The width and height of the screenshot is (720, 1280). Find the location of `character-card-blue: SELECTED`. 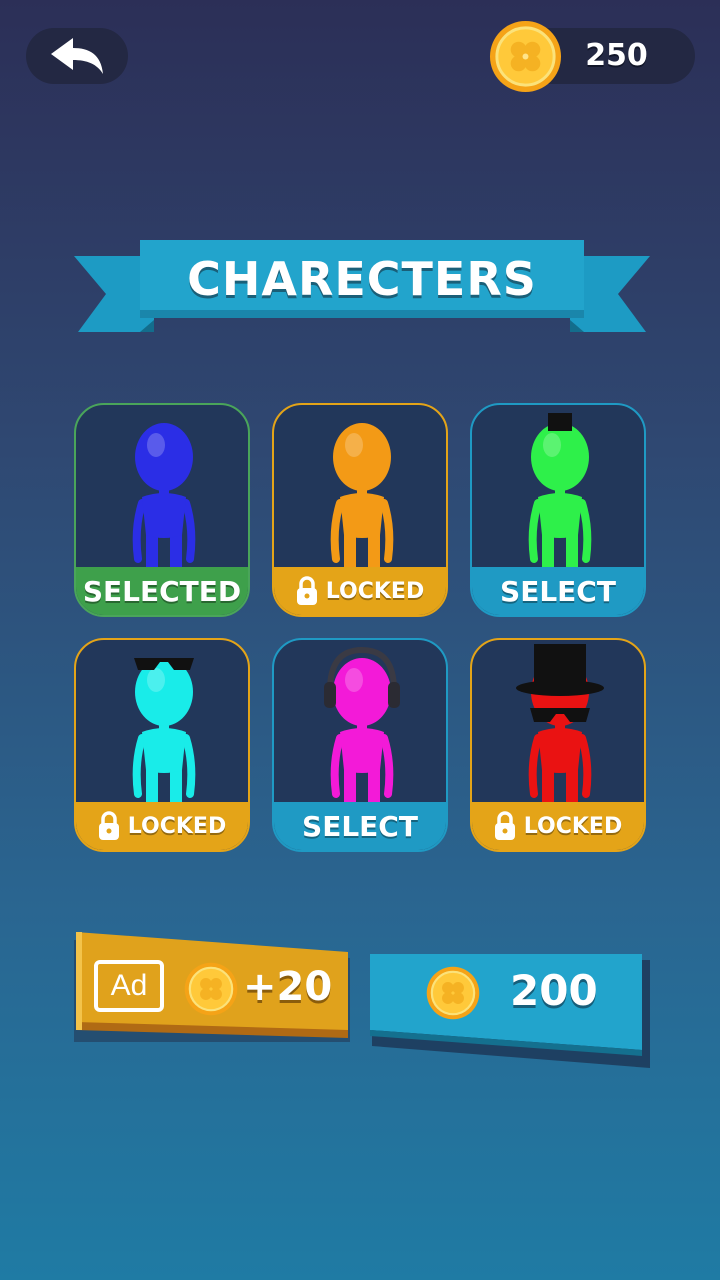

character-card-blue: SELECTED is located at coordinates (162, 510).